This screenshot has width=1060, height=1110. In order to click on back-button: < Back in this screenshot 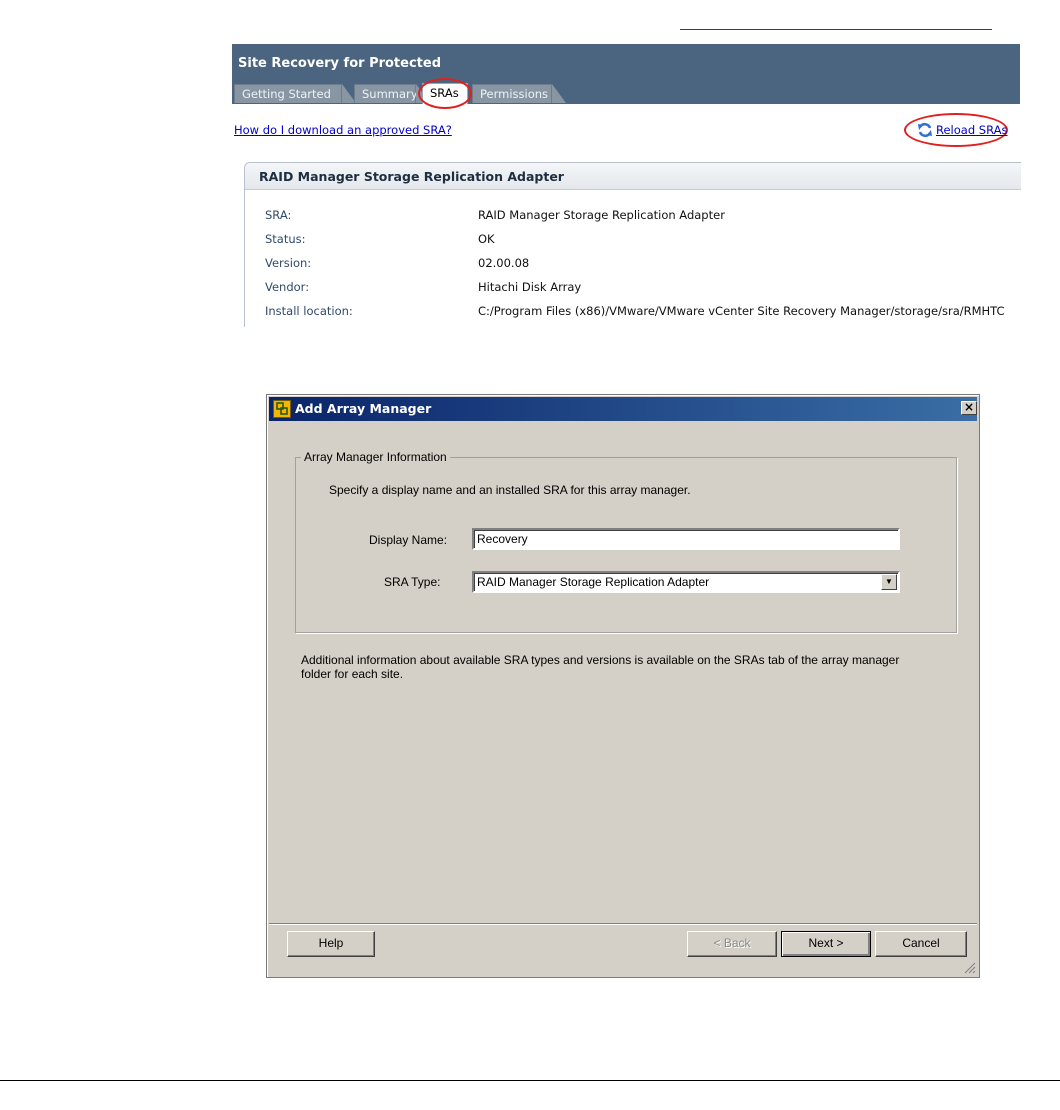, I will do `click(732, 944)`.